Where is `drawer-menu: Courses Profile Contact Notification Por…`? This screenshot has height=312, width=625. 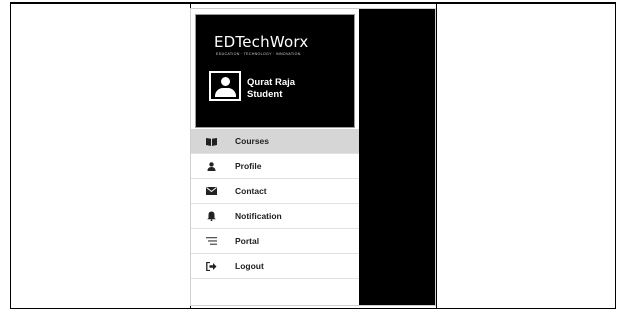 drawer-menu: Courses Profile Contact Notification Por… is located at coordinates (275, 204).